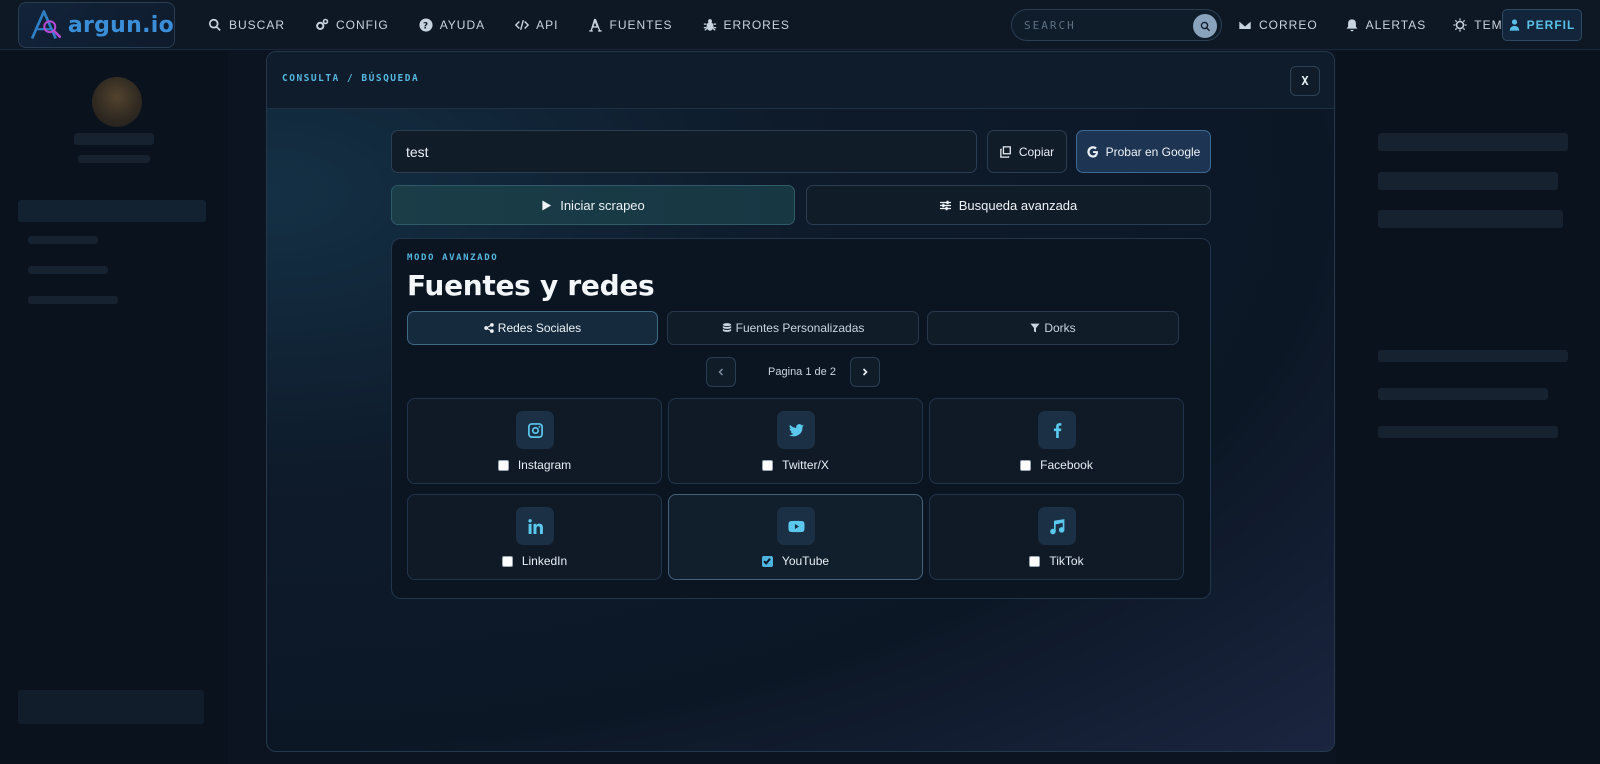 This screenshot has width=1600, height=764. Describe the element at coordinates (1092, 151) in the screenshot. I see `google-icon` at that location.